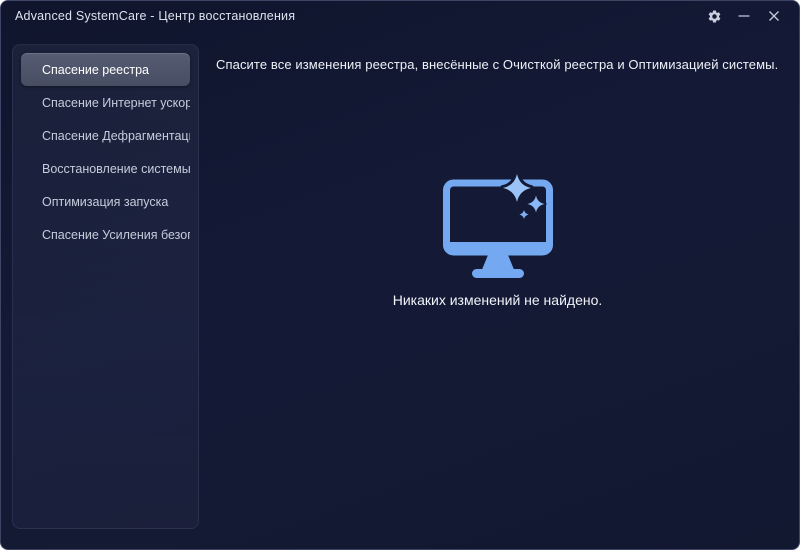 The height and width of the screenshot is (550, 800). I want to click on settings-button, so click(714, 16).